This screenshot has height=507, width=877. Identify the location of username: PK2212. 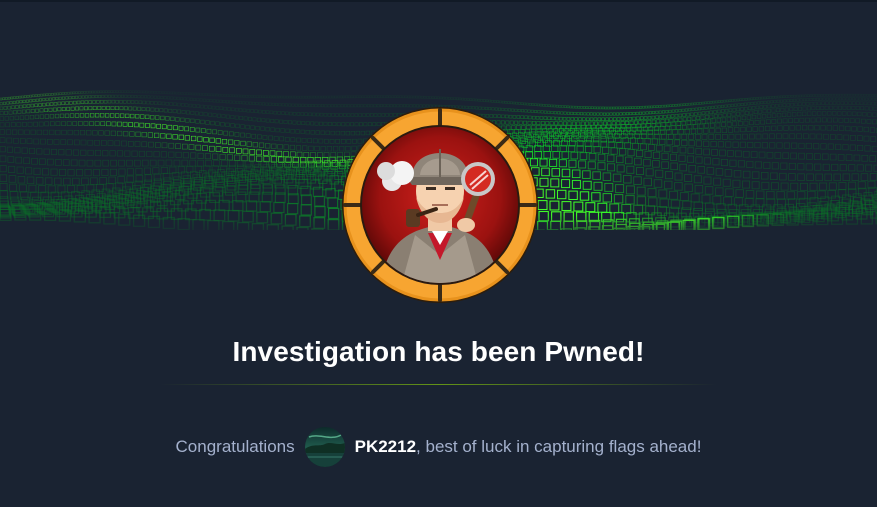
(385, 447).